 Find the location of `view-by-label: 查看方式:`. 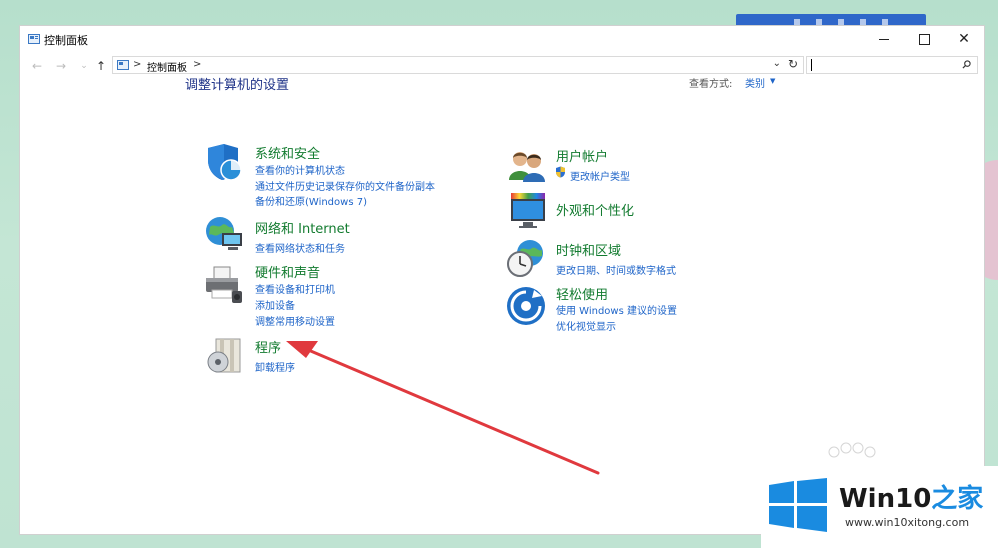

view-by-label: 查看方式: is located at coordinates (711, 84).